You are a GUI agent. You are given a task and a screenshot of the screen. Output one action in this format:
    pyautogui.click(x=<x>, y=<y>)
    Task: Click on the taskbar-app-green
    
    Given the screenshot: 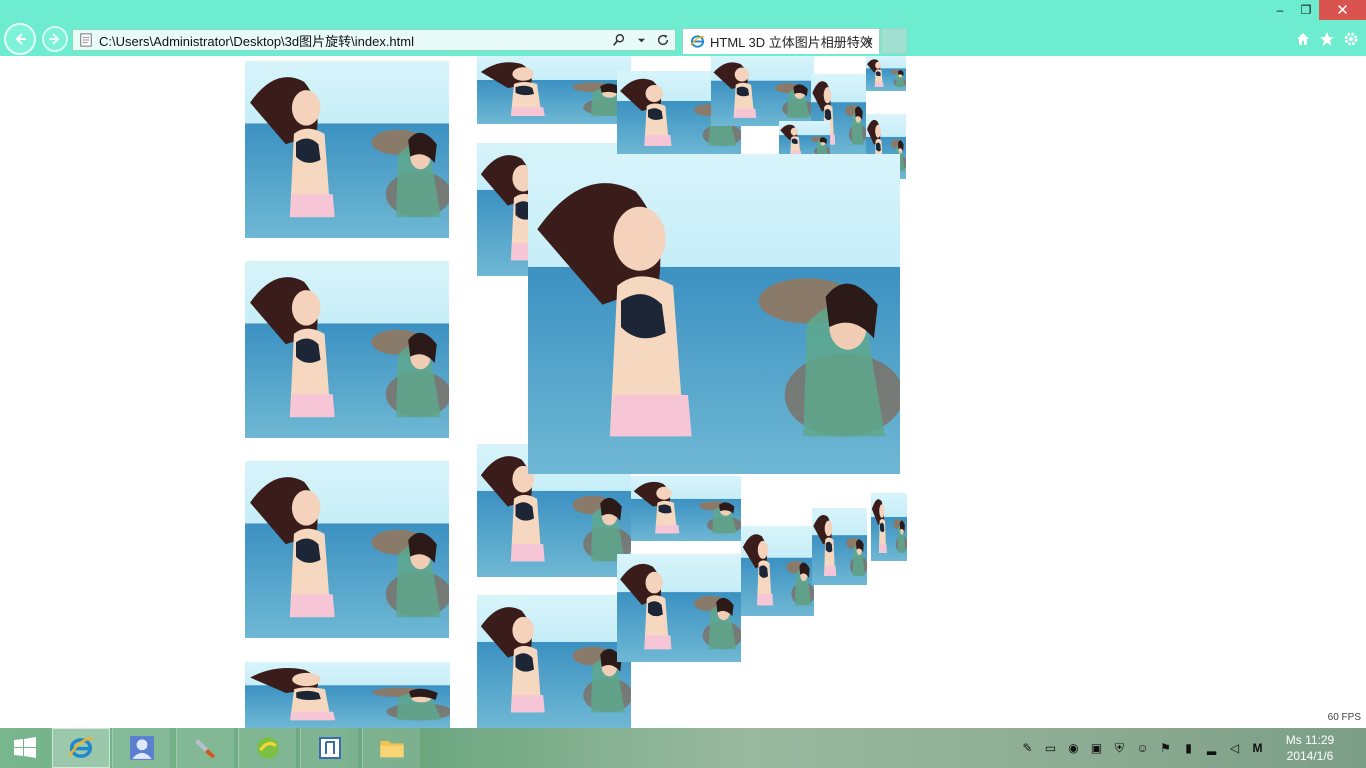 What is the action you would take?
    pyautogui.click(x=267, y=748)
    